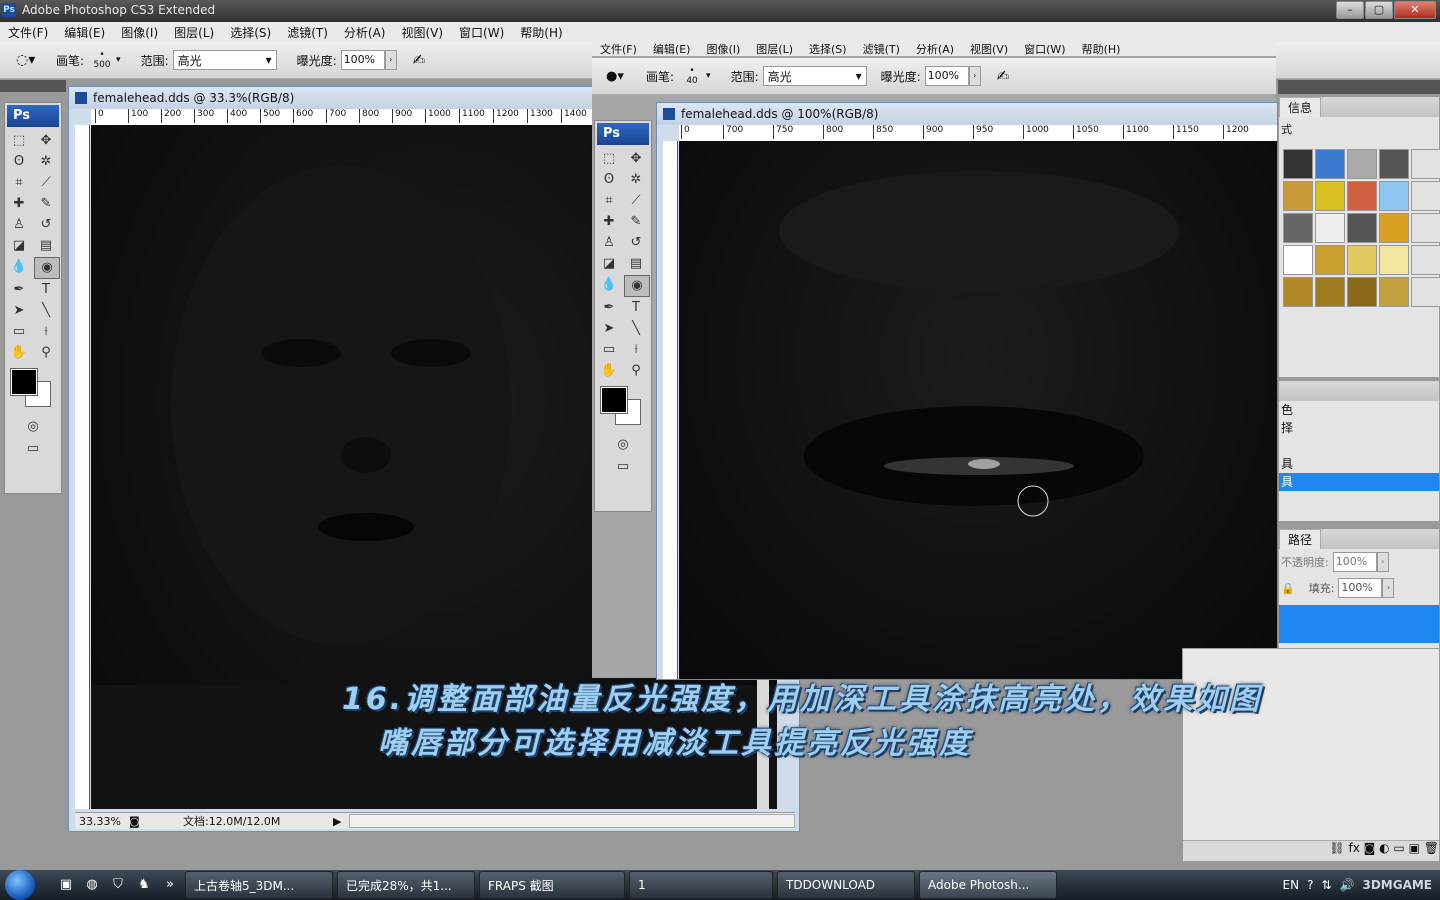 The height and width of the screenshot is (900, 1440). What do you see at coordinates (1359, 482) in the screenshot?
I see `list-item-selected: 具` at bounding box center [1359, 482].